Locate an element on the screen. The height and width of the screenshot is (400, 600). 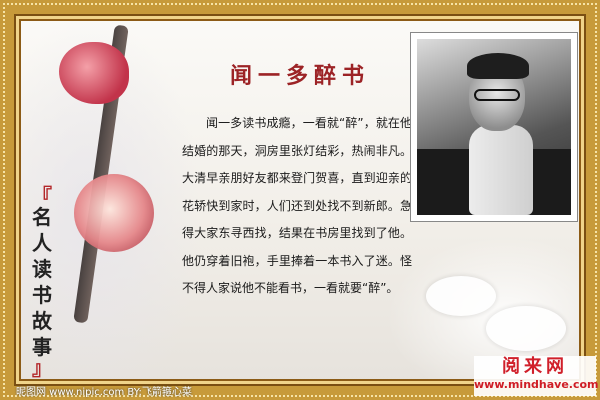
banner-char: 人 is located at coordinates (42, 243).